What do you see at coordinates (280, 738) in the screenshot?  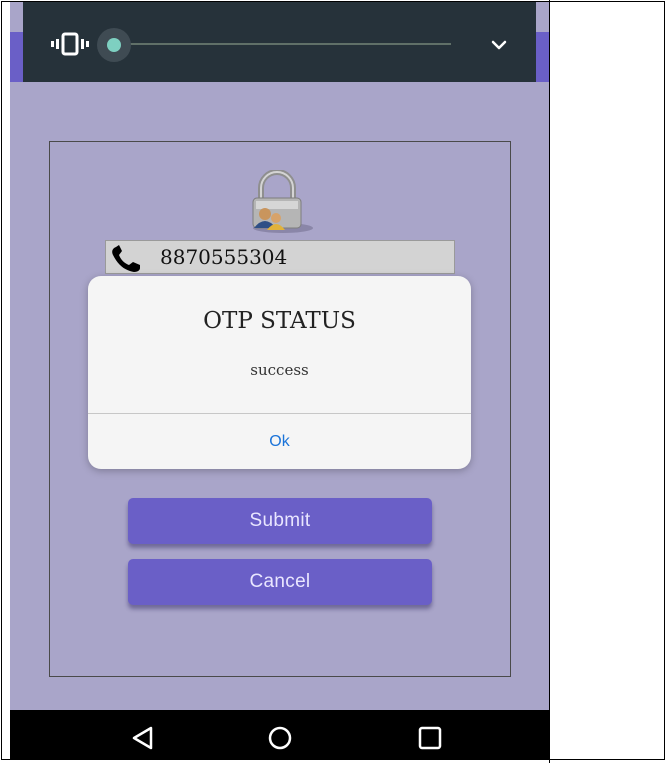 I see `home-icon` at bounding box center [280, 738].